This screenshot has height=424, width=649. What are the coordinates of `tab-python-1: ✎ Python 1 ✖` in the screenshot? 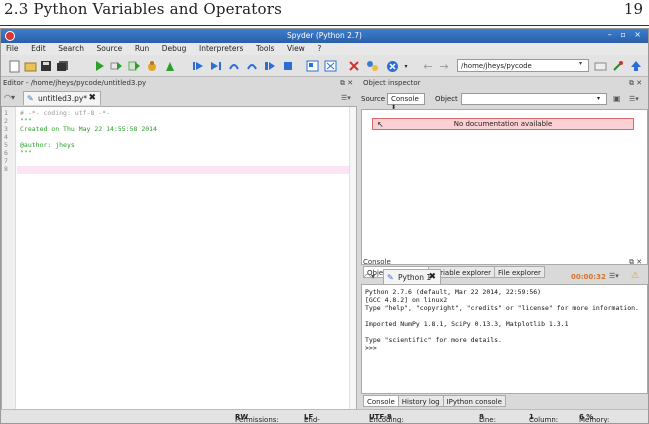 It's located at (412, 276).